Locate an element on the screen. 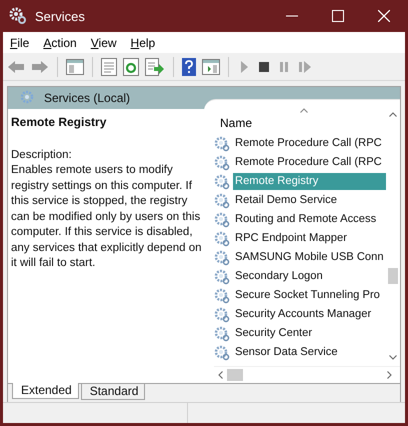  action-pane-icon is located at coordinates (211, 66).